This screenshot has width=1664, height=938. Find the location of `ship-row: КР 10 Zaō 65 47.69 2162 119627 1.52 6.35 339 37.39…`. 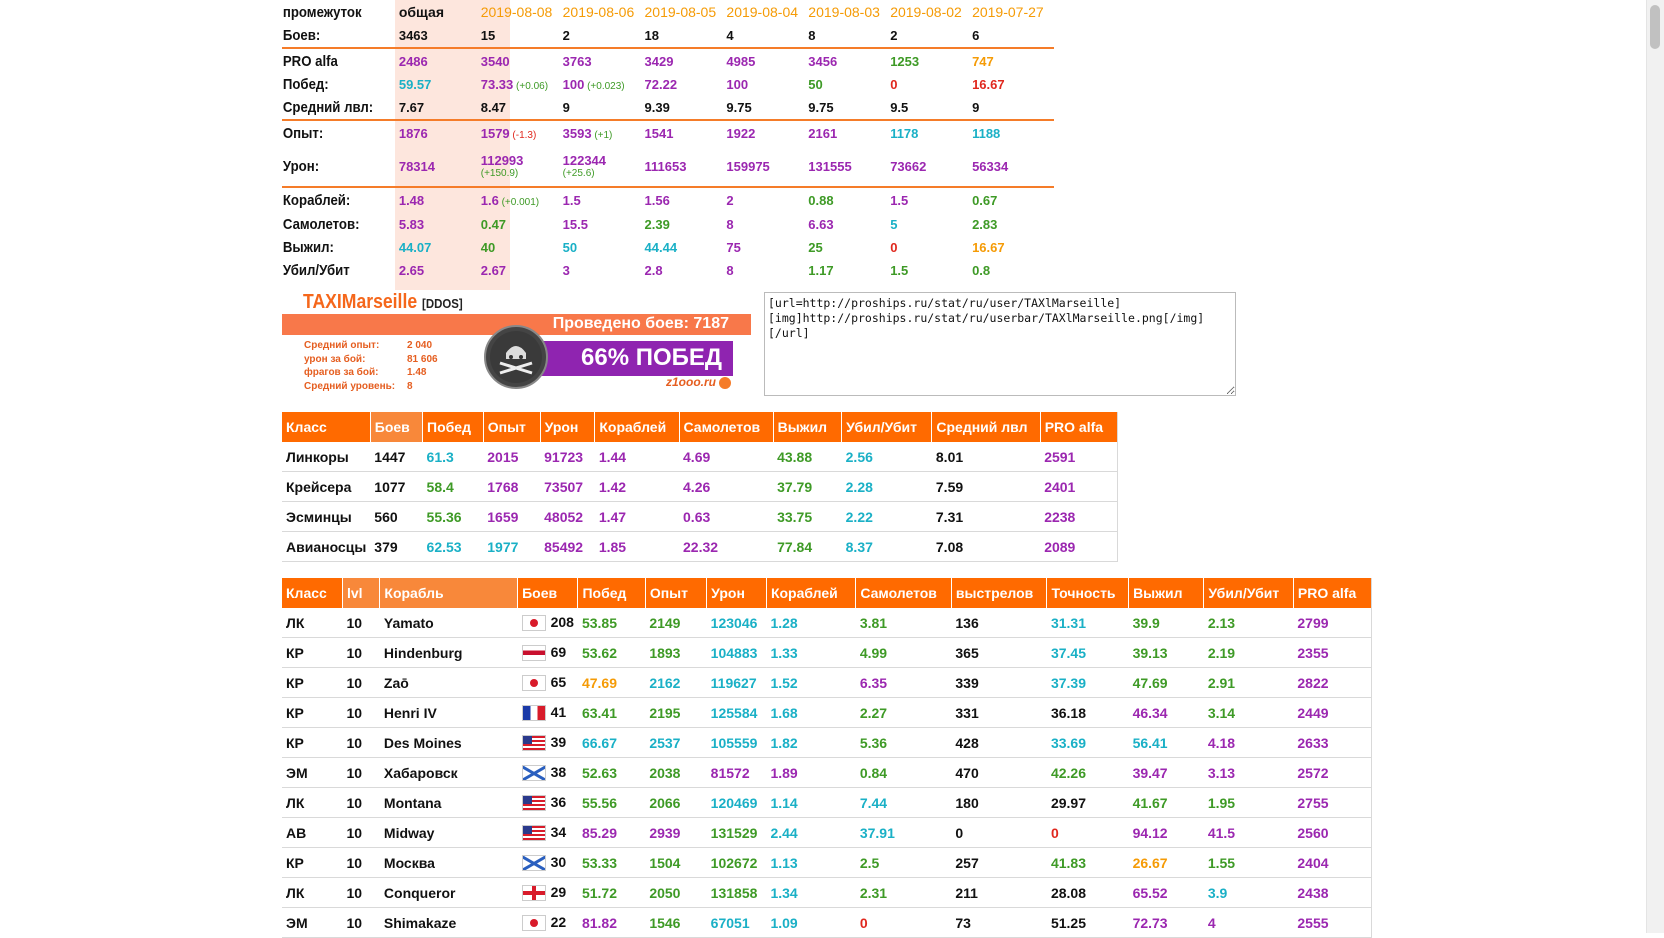

ship-row: КР 10 Zaō 65 47.69 2162 119627 1.52 6.35 339 37.39… is located at coordinates (827, 682).